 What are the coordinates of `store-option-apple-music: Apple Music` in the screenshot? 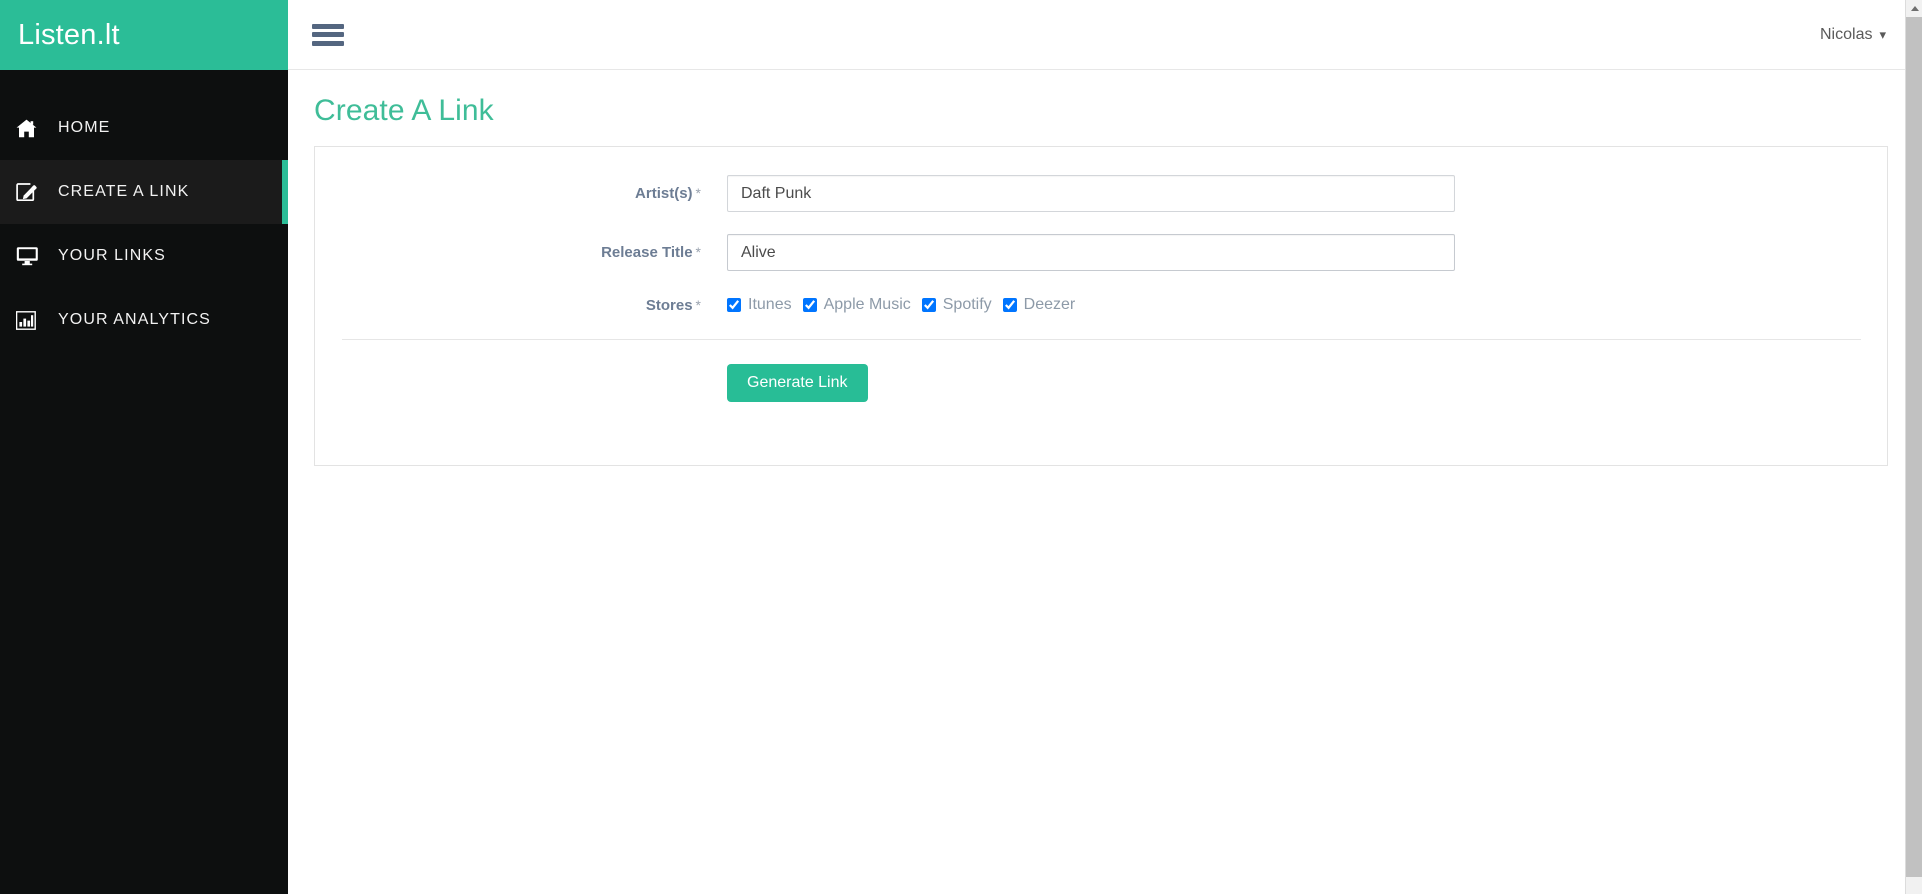 It's located at (856, 305).